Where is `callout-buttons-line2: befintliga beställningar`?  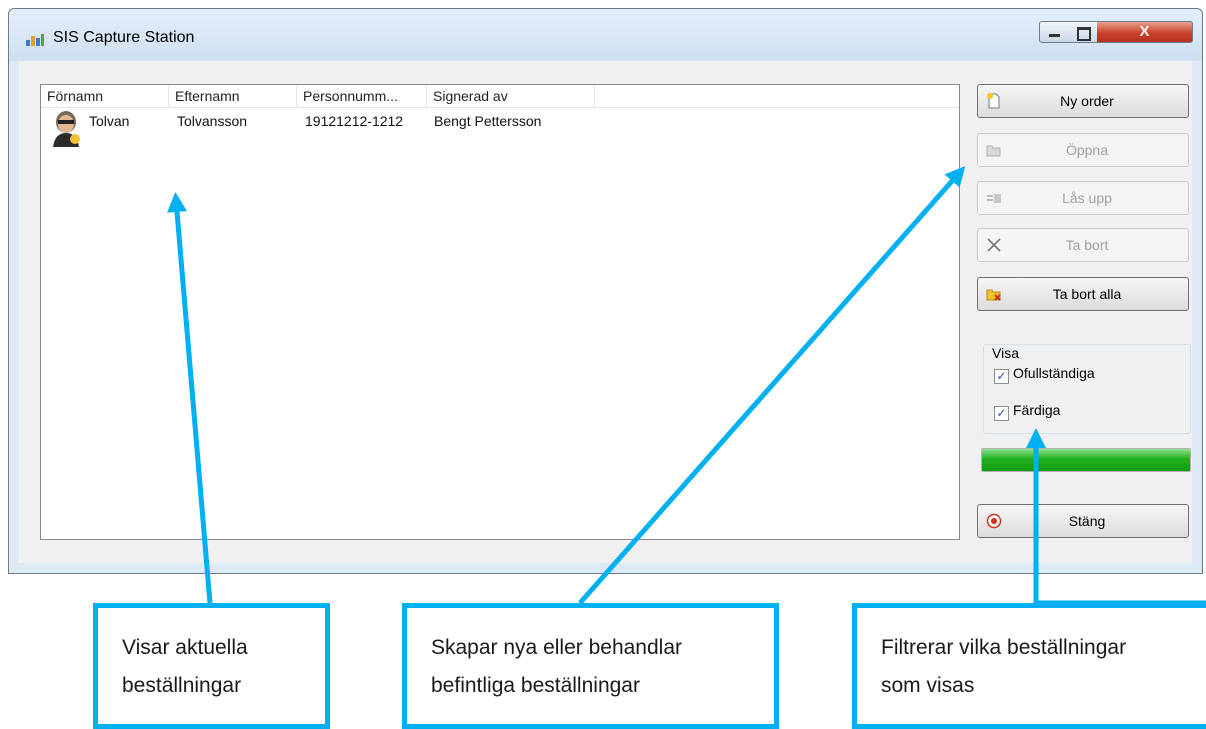
callout-buttons-line2: befintliga beställningar is located at coordinates (535, 685).